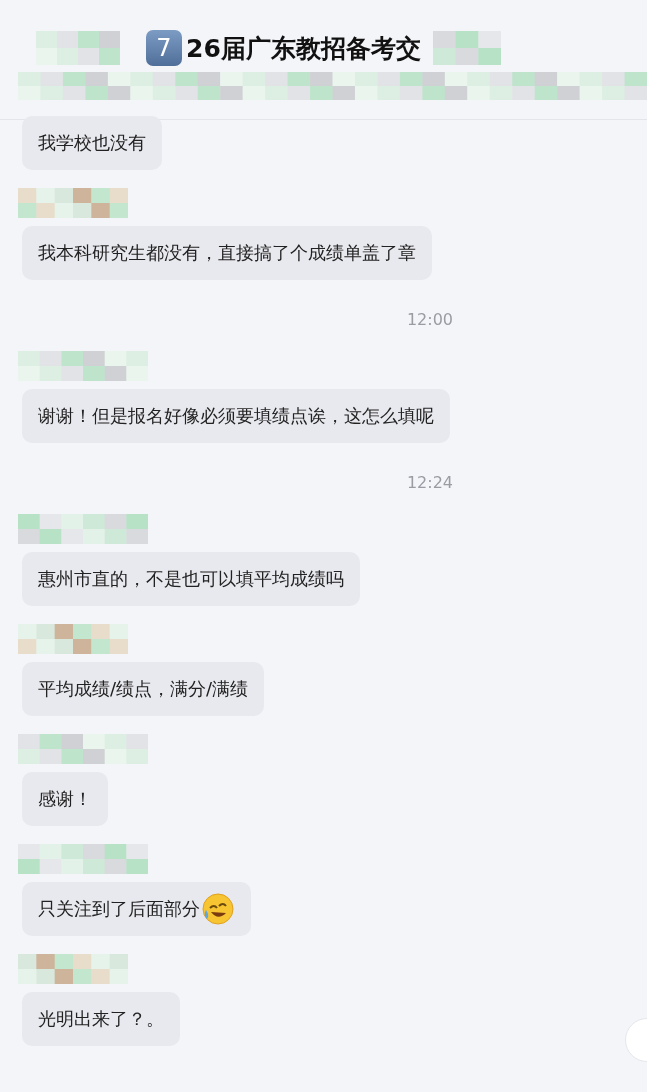 The height and width of the screenshot is (1092, 647). What do you see at coordinates (136, 909) in the screenshot?
I see `message-bubble: 只关注到了后面部分` at bounding box center [136, 909].